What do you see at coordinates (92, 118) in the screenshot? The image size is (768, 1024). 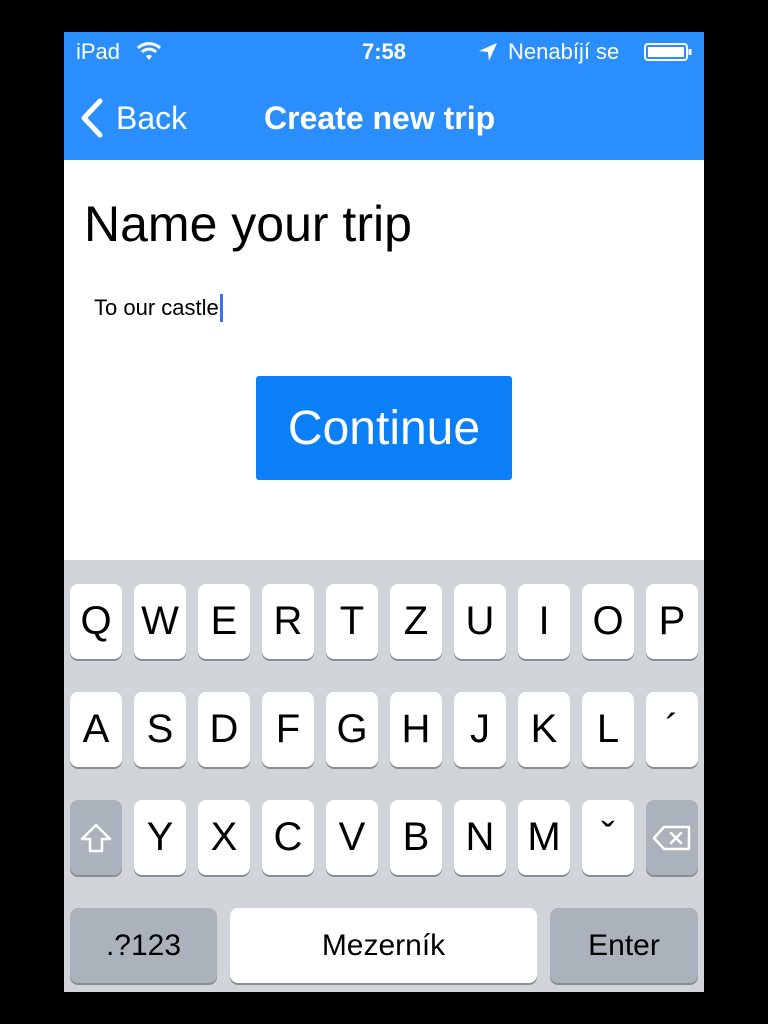 I see `chevron-left-icon` at bounding box center [92, 118].